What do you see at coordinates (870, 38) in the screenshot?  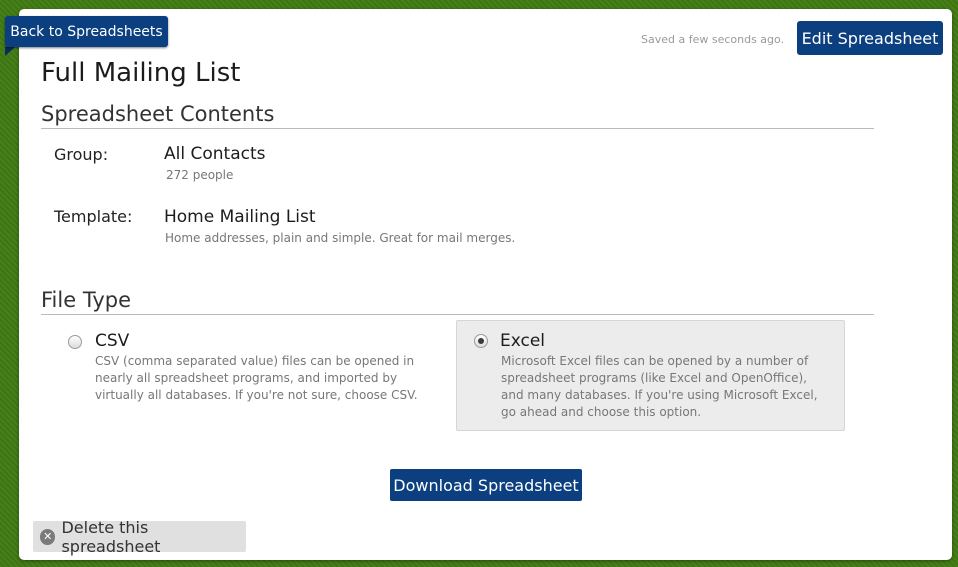 I see `edit-spreadsheet-button: Edit Spreadsheet` at bounding box center [870, 38].